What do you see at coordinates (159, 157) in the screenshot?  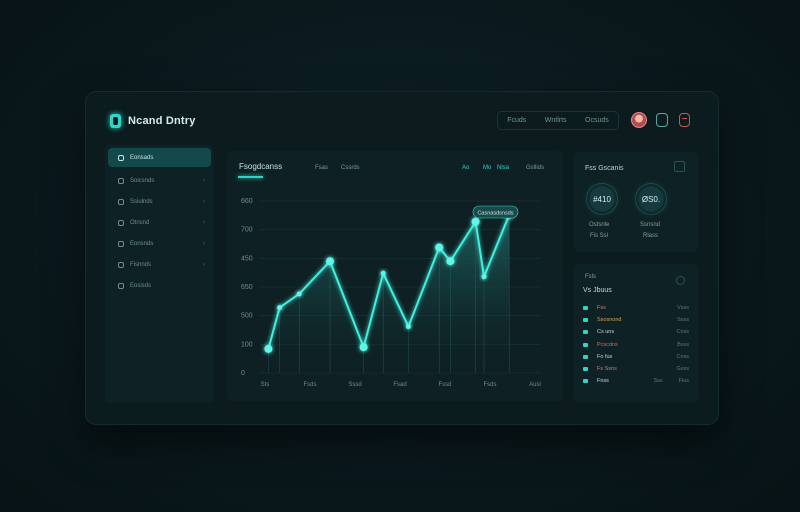 I see `sidebar-item: Eonsads` at bounding box center [159, 157].